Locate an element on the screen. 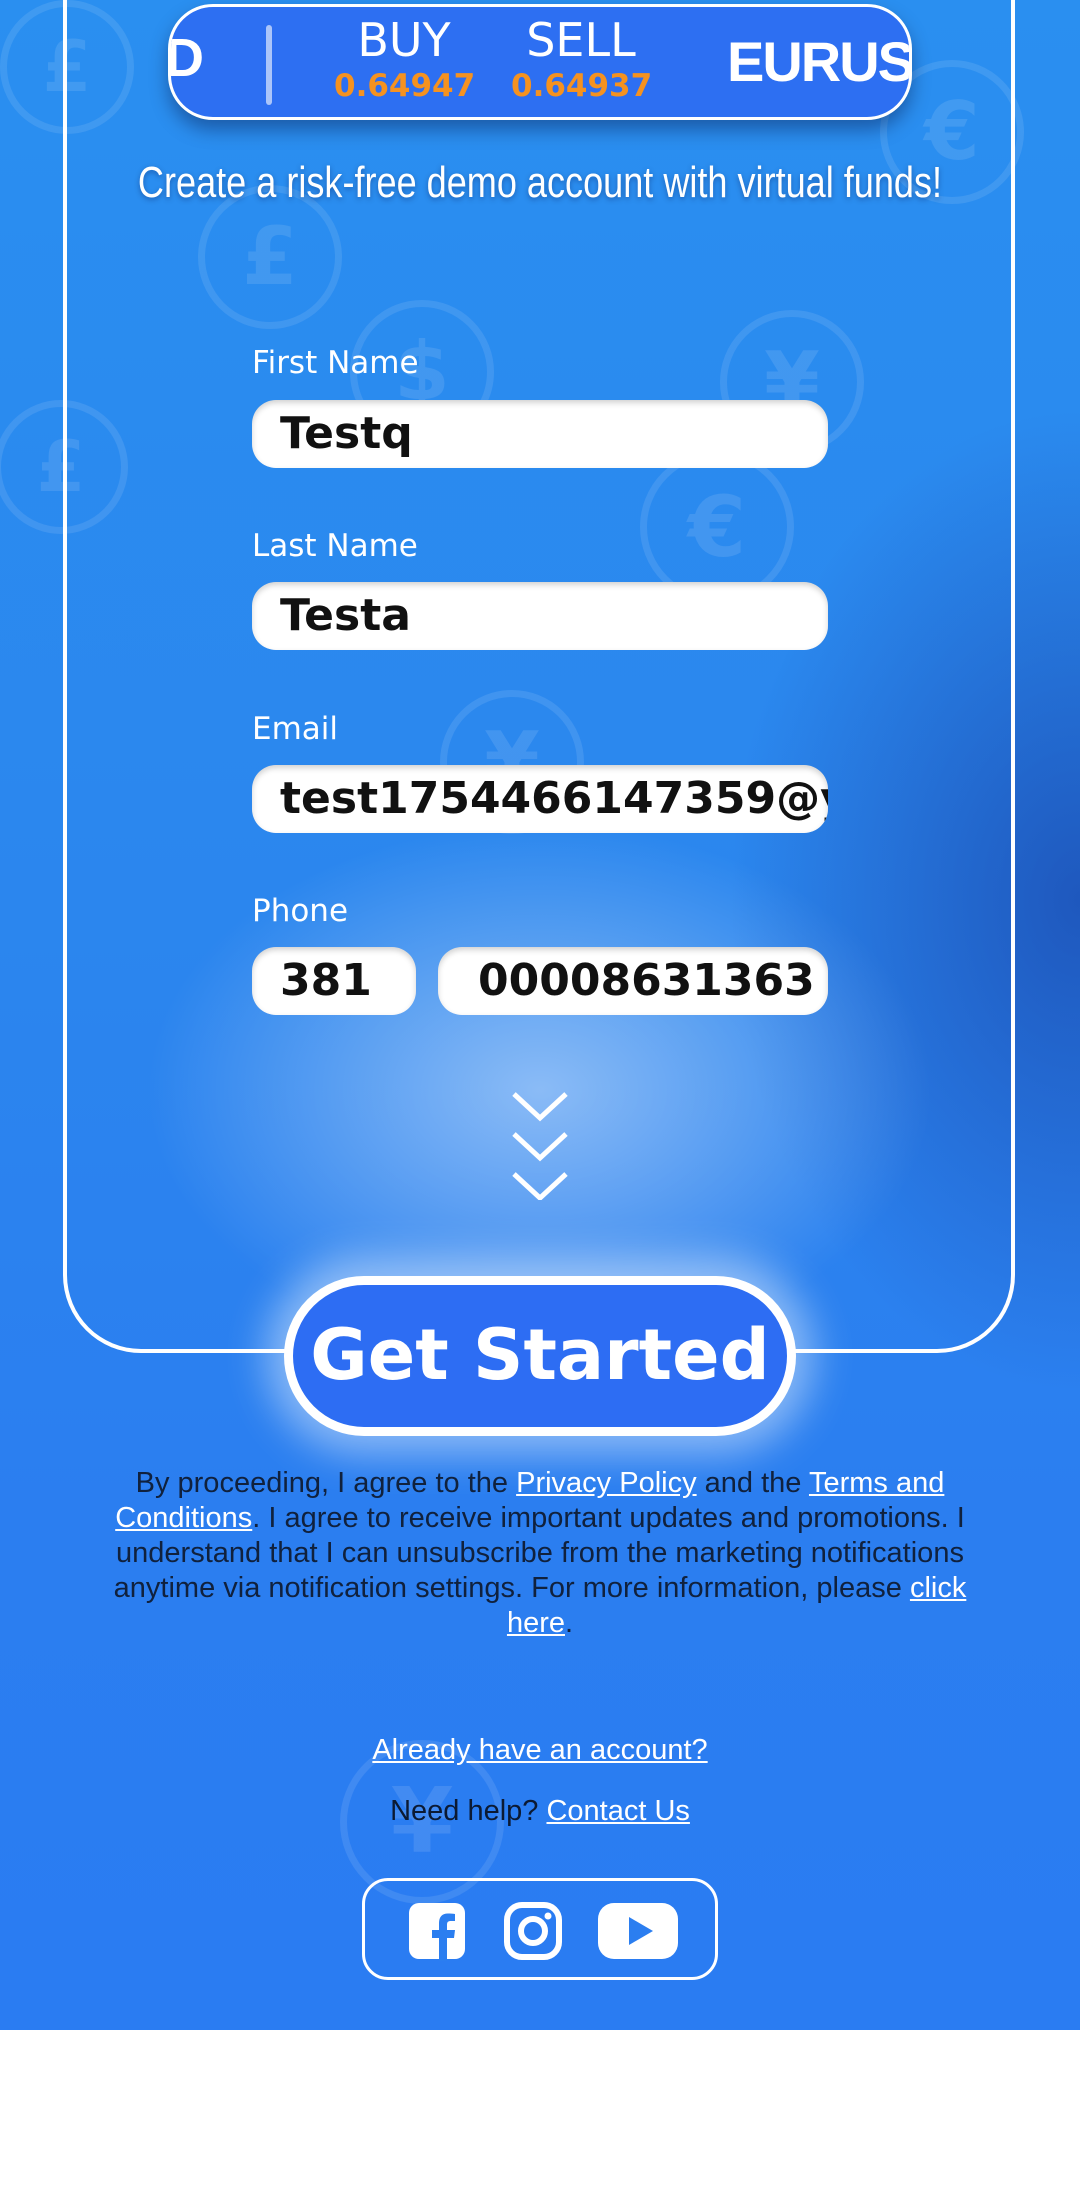 The image size is (1080, 2186). already-have-account-link: Already have an account? is located at coordinates (539, 1750).